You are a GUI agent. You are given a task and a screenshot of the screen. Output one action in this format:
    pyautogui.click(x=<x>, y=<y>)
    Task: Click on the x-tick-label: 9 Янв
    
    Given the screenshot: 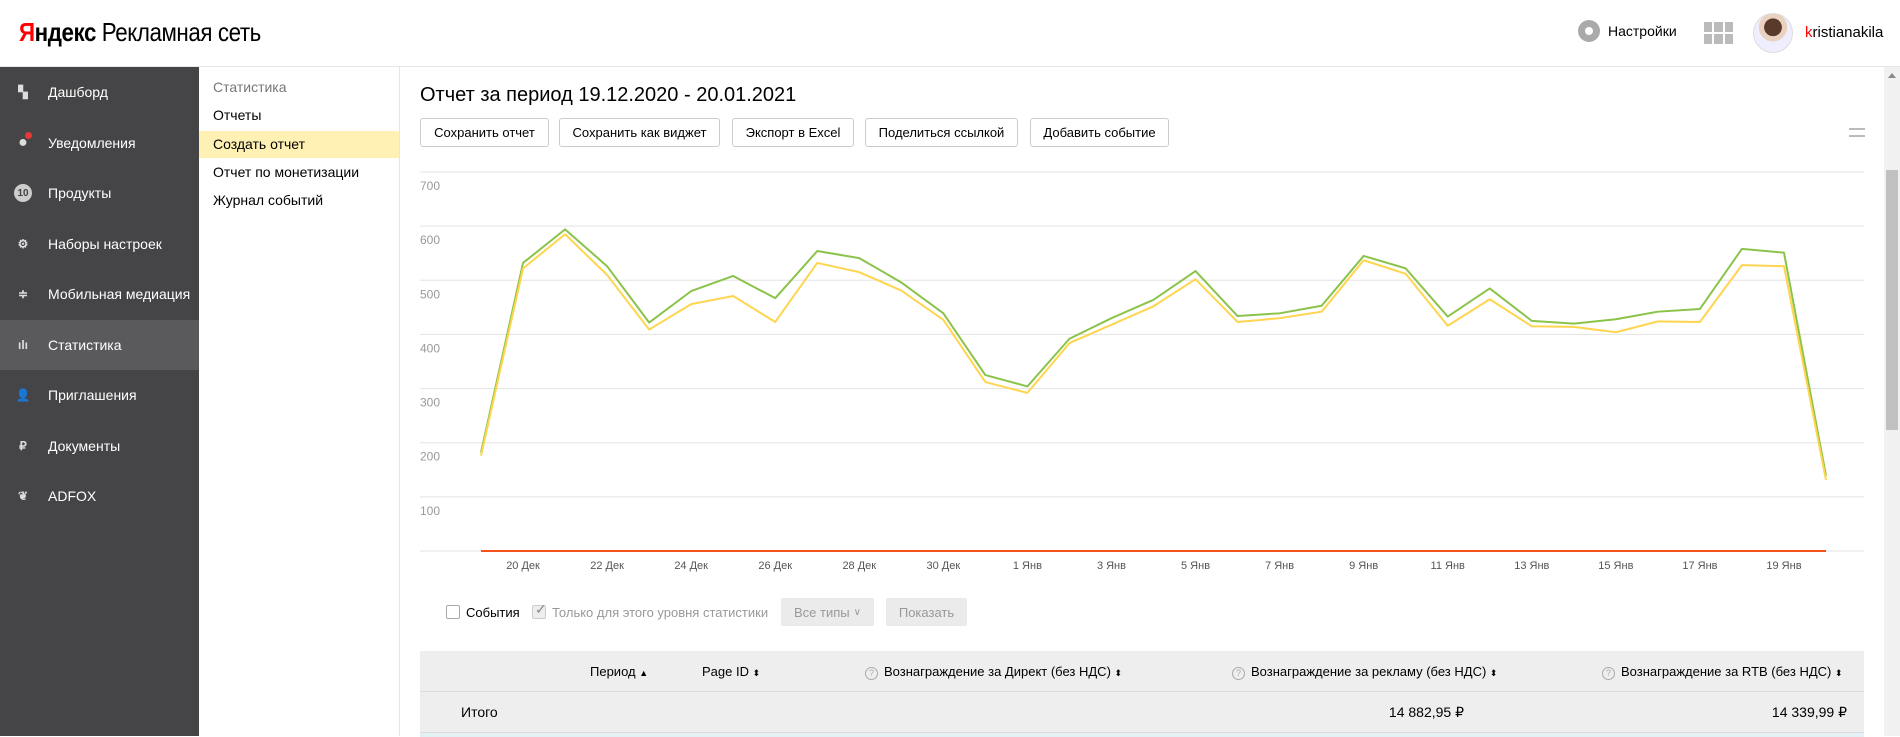 What is the action you would take?
    pyautogui.click(x=1363, y=566)
    